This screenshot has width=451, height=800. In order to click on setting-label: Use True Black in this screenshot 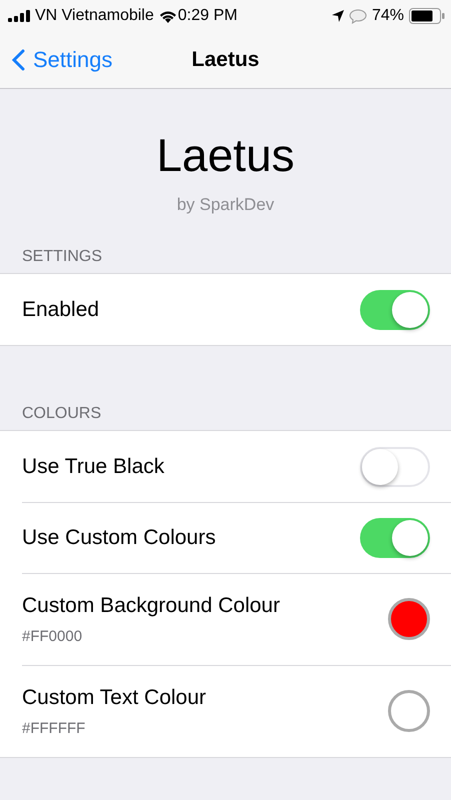, I will do `click(94, 466)`.